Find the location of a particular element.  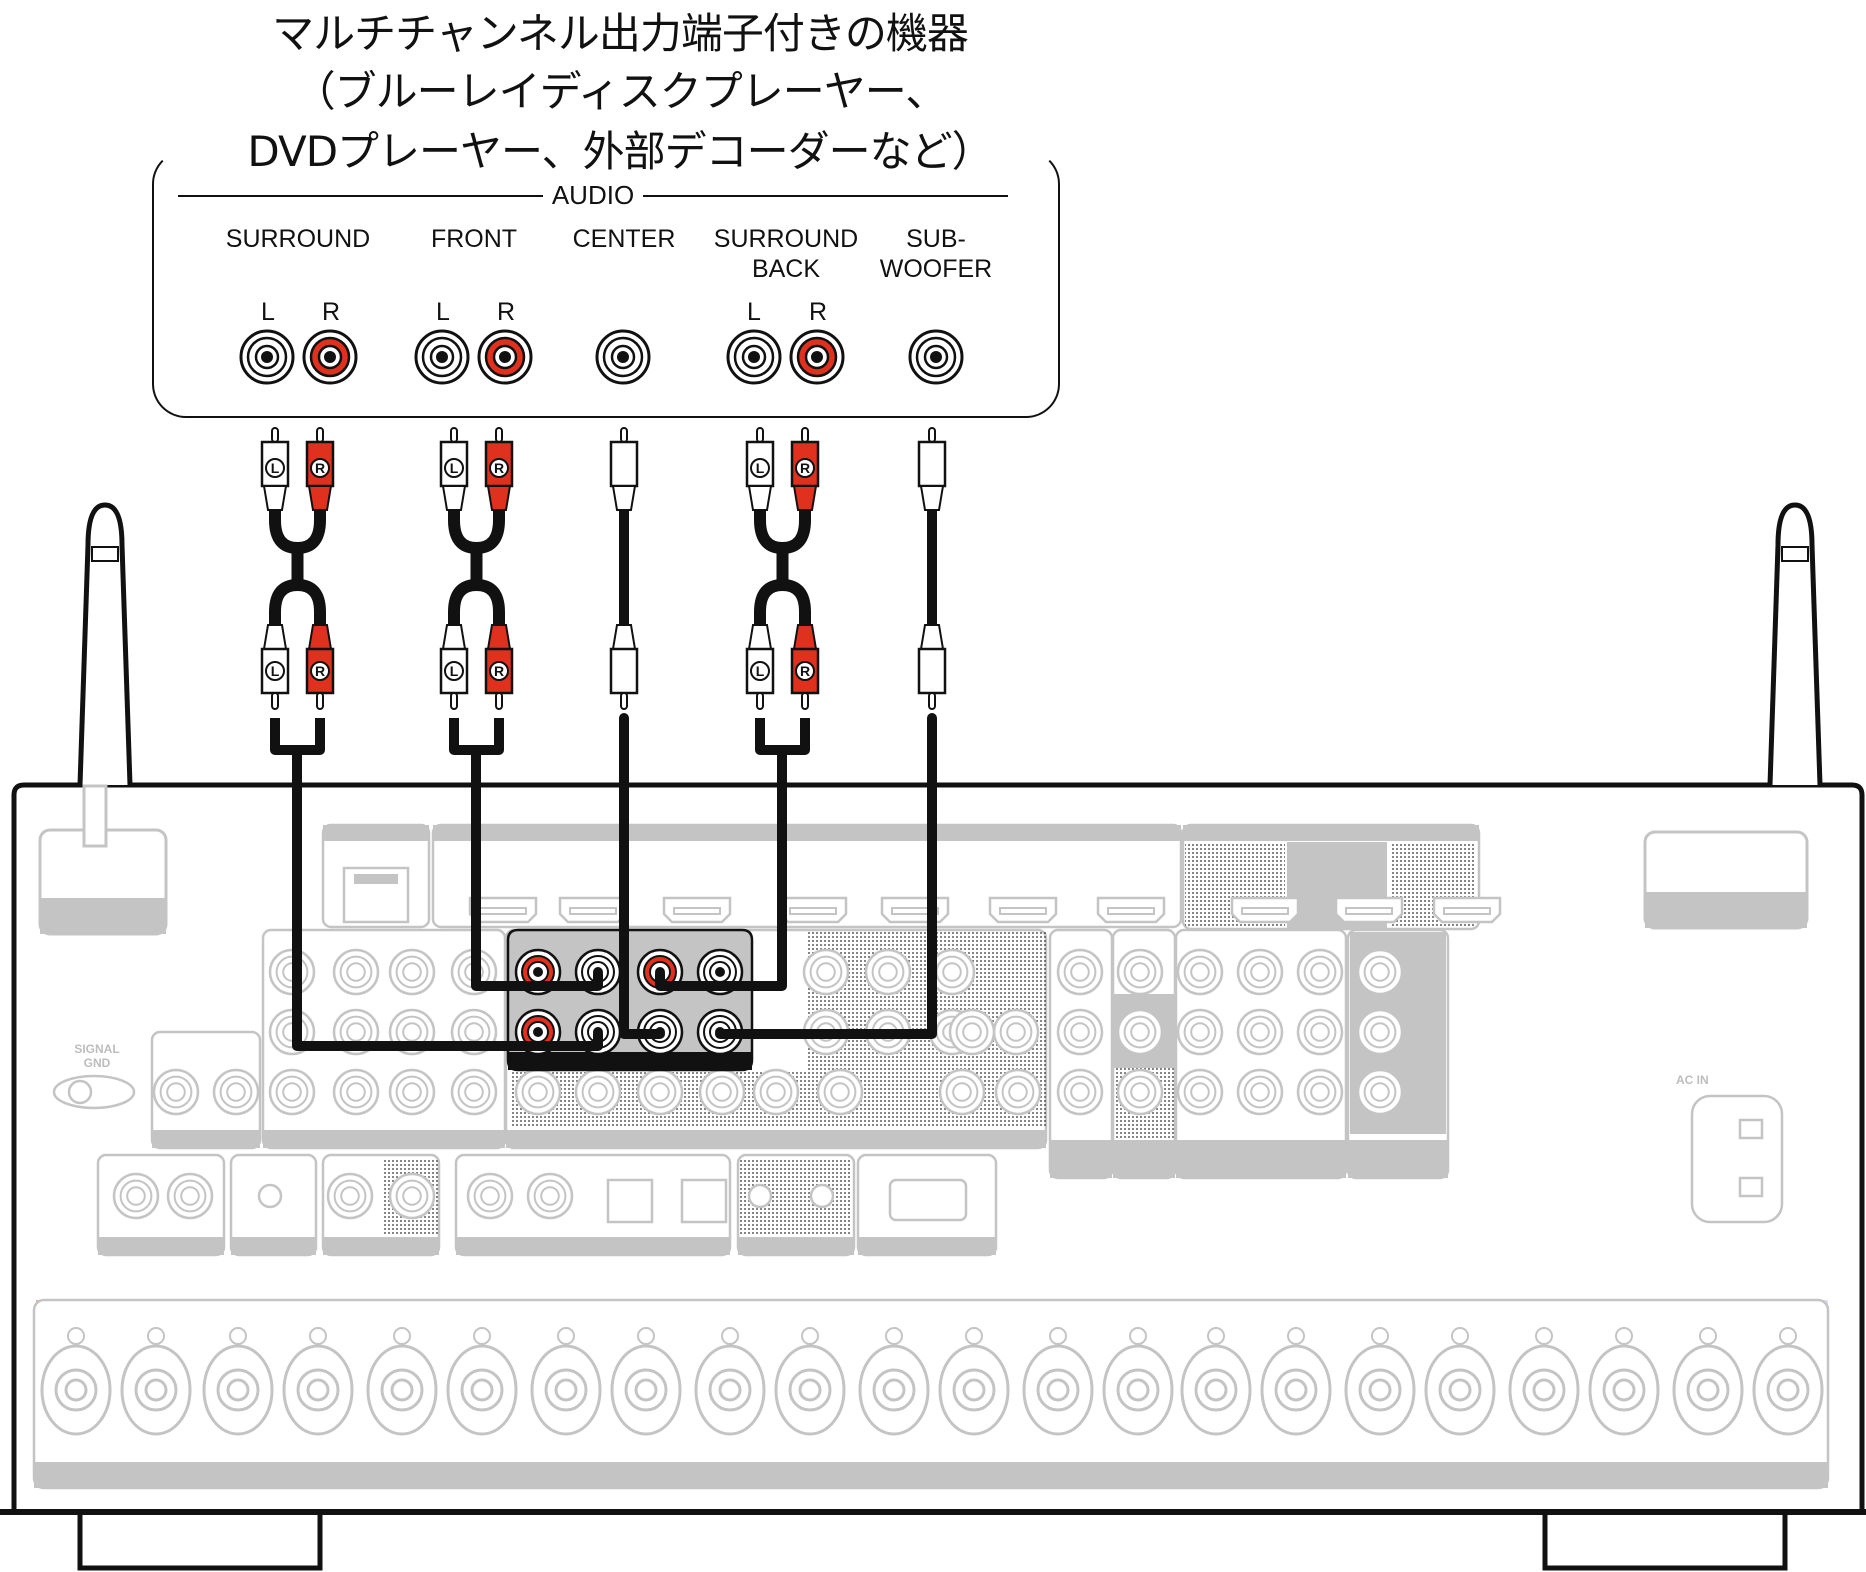

front-cable-bottom-right-plug: R is located at coordinates (499, 667).